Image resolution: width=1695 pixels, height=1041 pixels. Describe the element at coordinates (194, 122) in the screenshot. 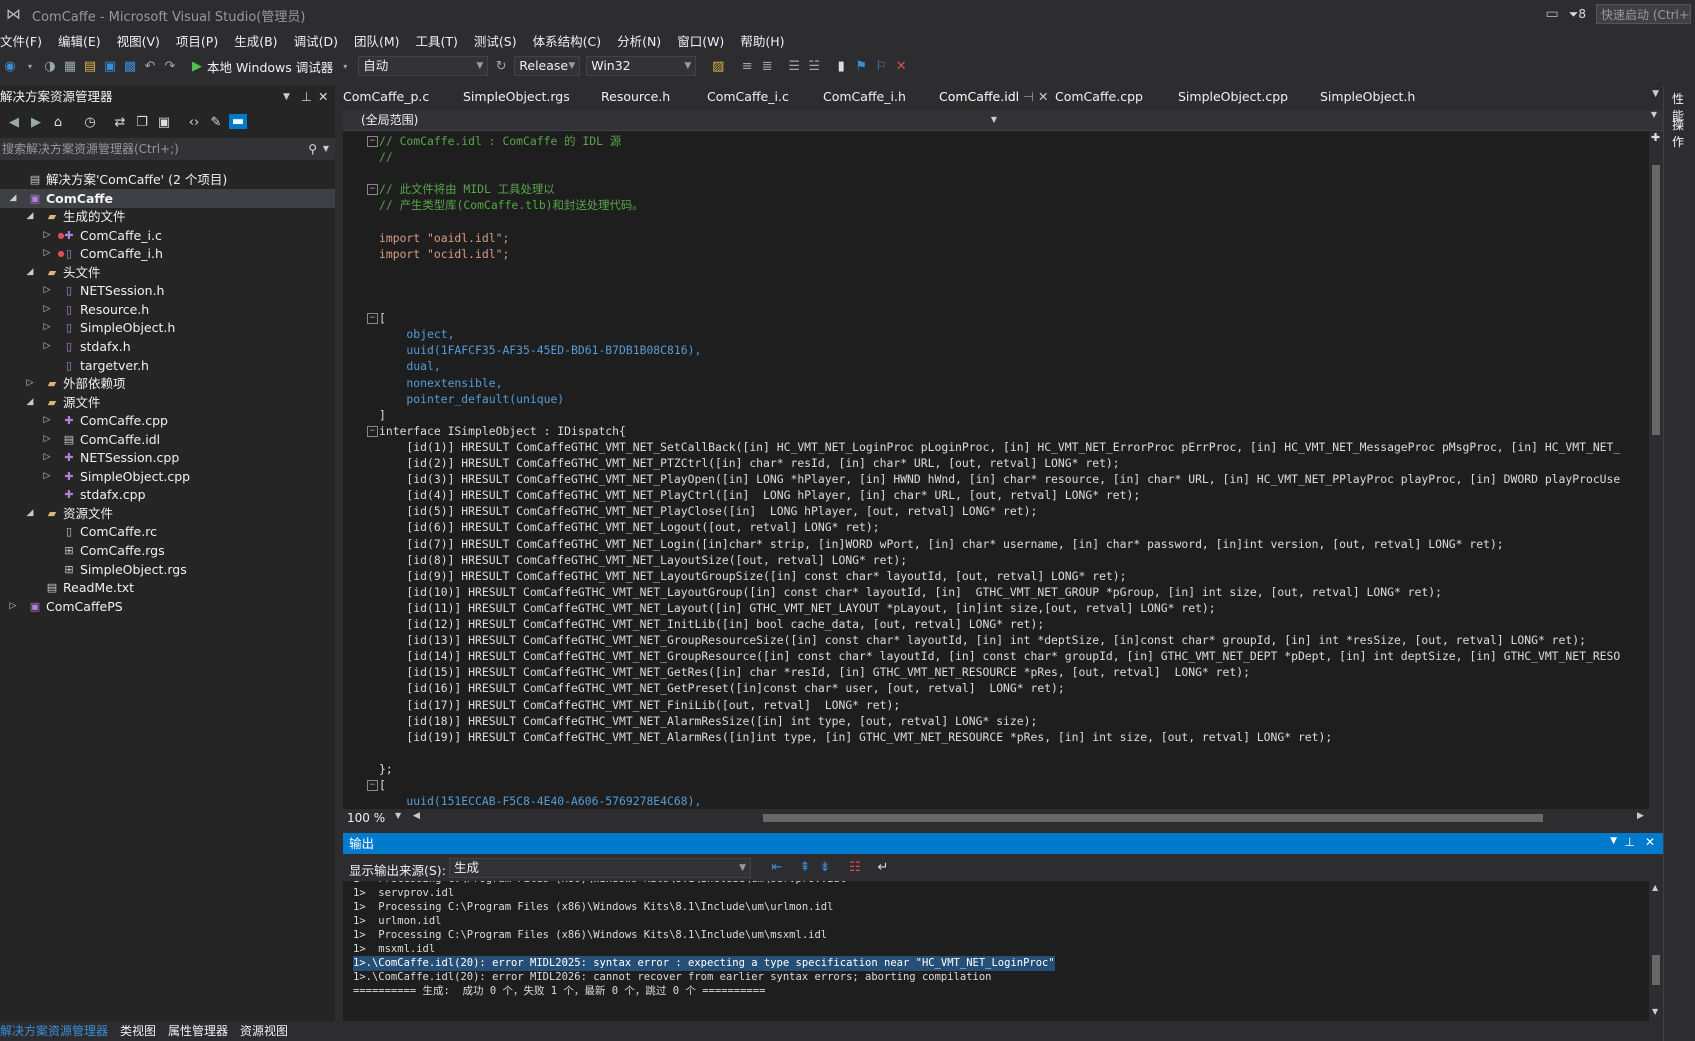

I see `view-code-icon: ‹›` at that location.